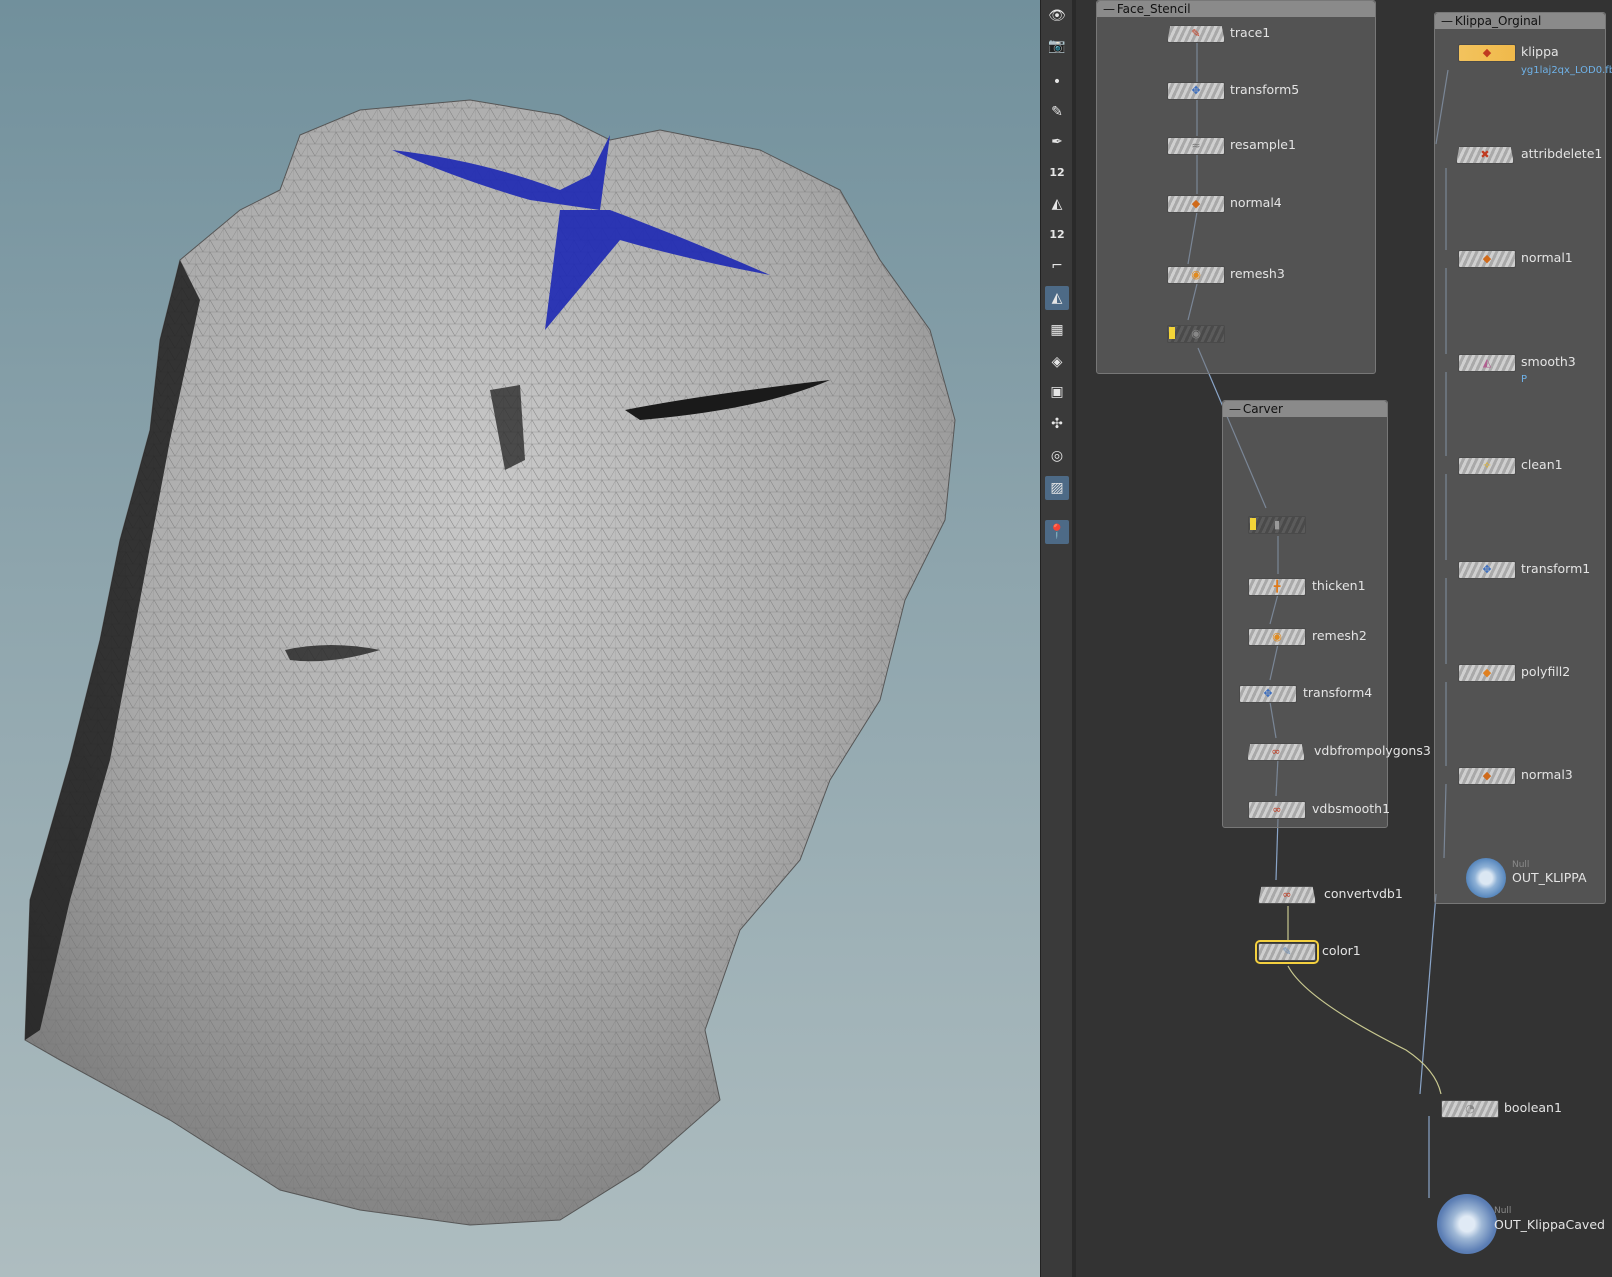 The image size is (1612, 1277). What do you see at coordinates (1257, 273) in the screenshot?
I see `node-remesh3-label: remesh3` at bounding box center [1257, 273].